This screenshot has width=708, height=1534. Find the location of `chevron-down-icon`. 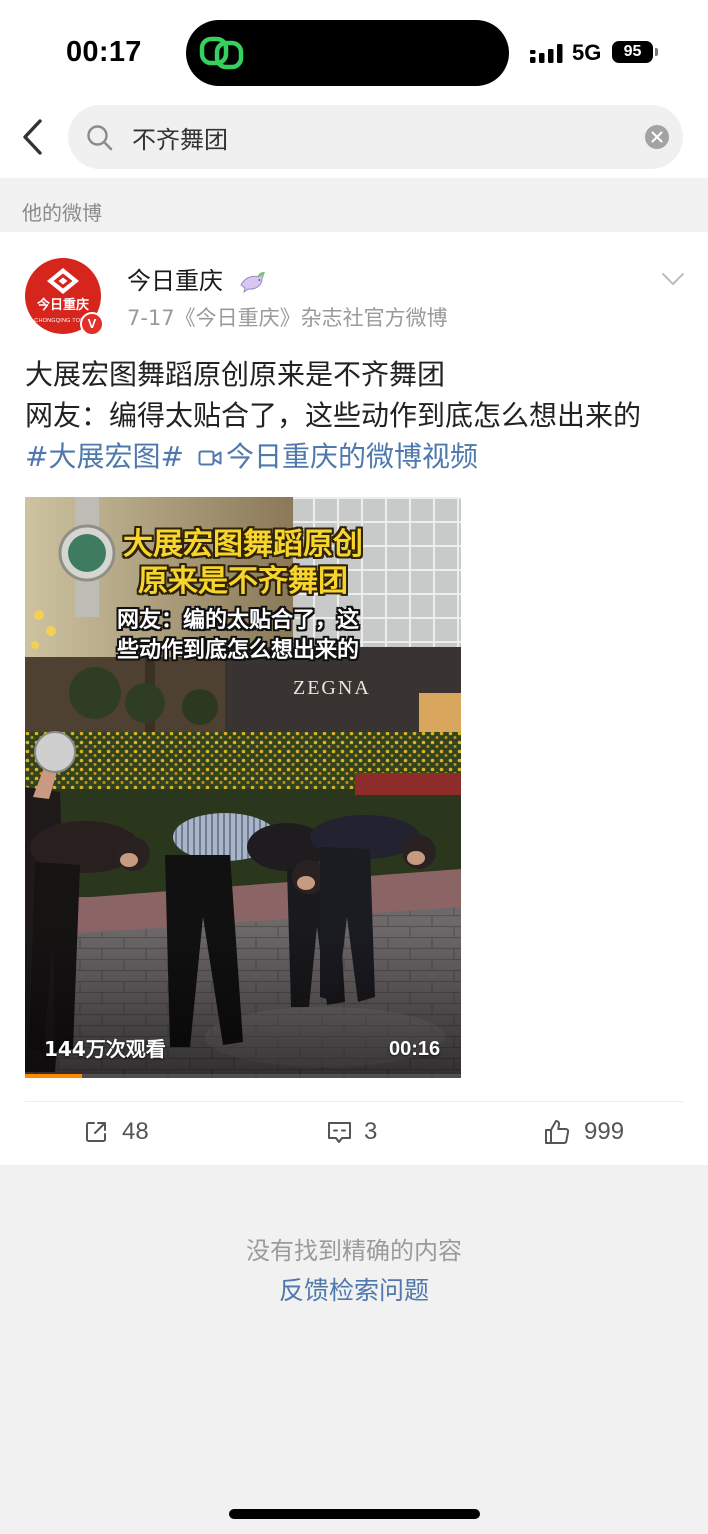

chevron-down-icon is located at coordinates (673, 279).